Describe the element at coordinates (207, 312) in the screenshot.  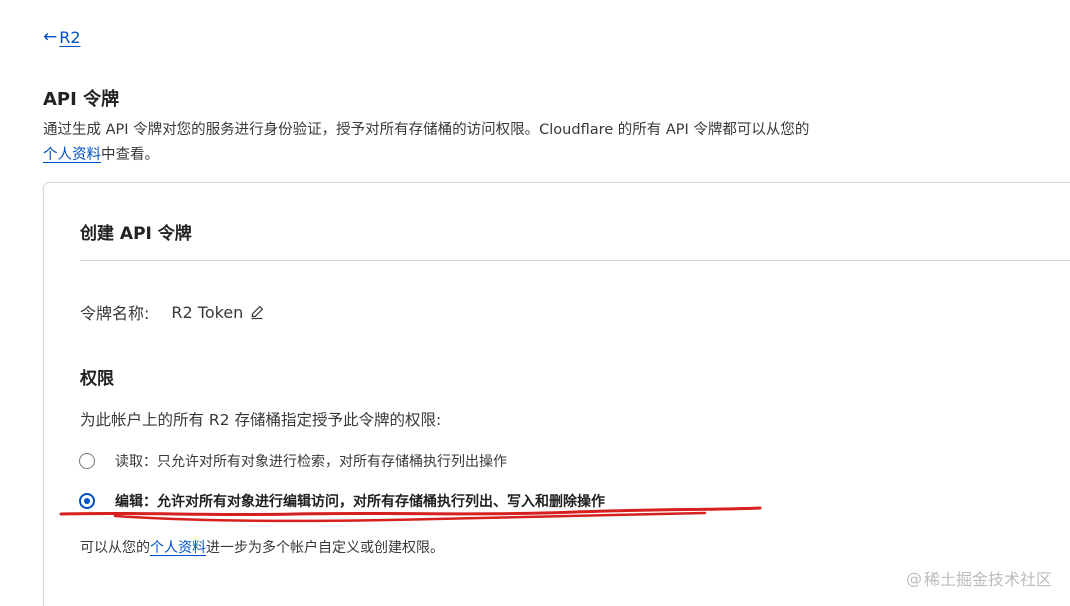
I see `token-name-value: R2 Token` at that location.